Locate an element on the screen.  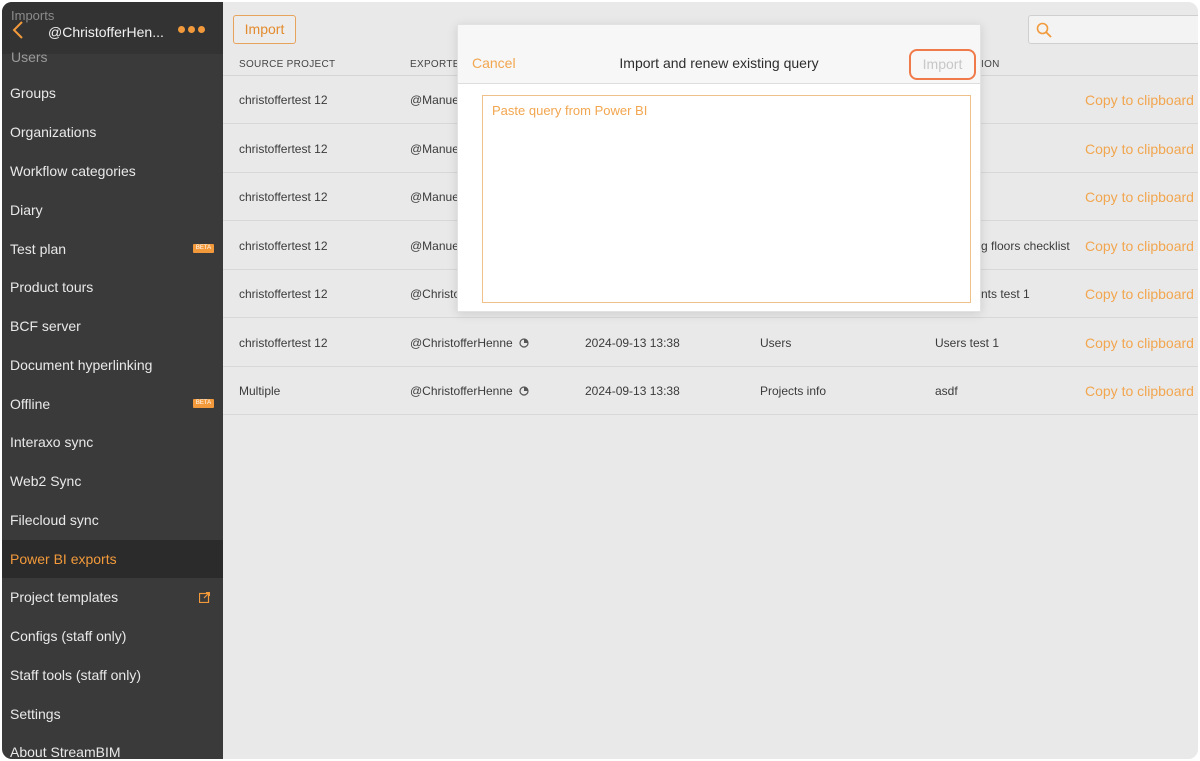
sidebar-item-configs: Configs (staff only) is located at coordinates (112, 636).